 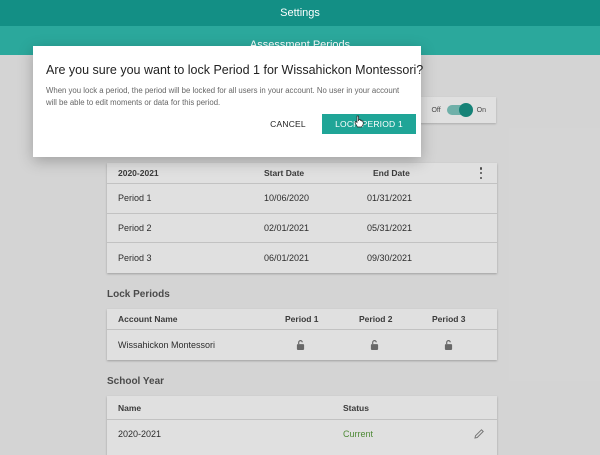 What do you see at coordinates (288, 124) in the screenshot?
I see `cancel-button: CANCEL` at bounding box center [288, 124].